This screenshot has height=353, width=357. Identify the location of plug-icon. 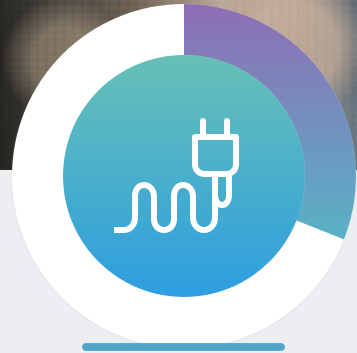
(176, 175).